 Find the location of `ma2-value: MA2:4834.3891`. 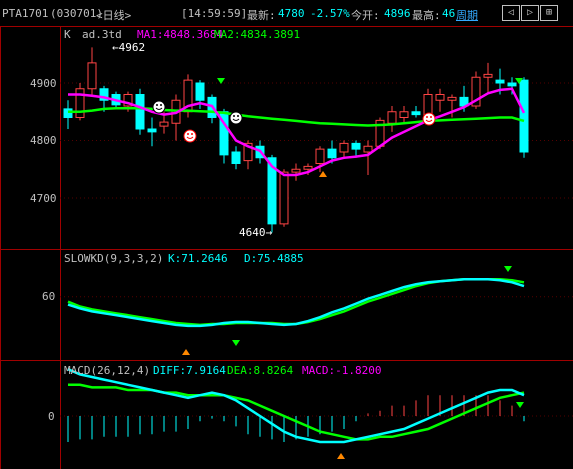

ma2-value: MA2:4834.3891 is located at coordinates (257, 34).